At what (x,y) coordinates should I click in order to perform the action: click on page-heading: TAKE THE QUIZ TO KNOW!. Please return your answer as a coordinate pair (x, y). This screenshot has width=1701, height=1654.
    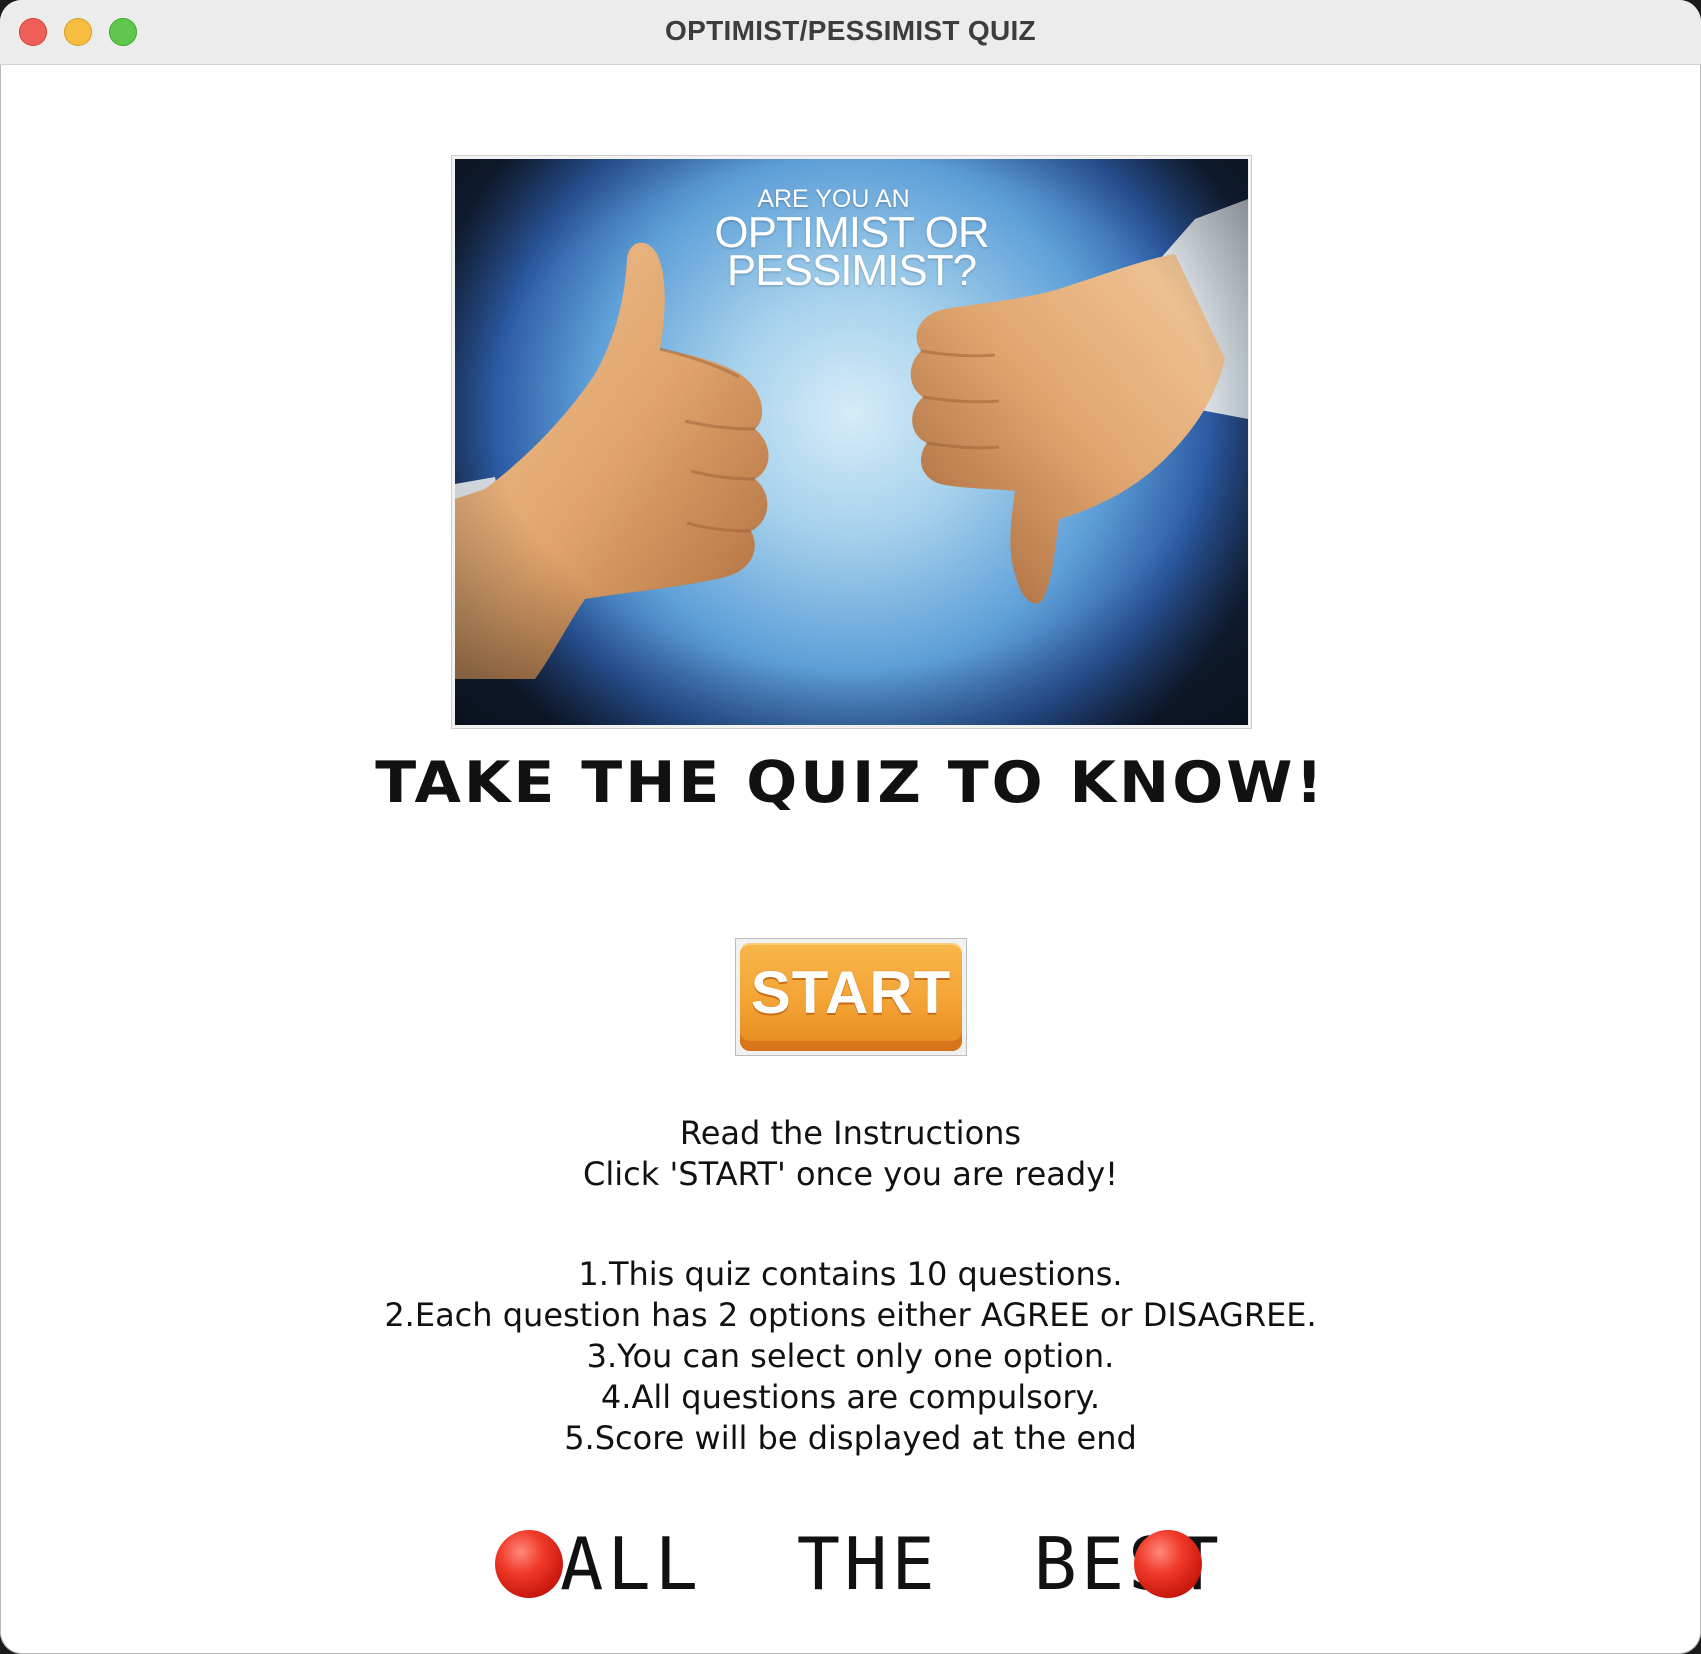
    Looking at the image, I should click on (850, 783).